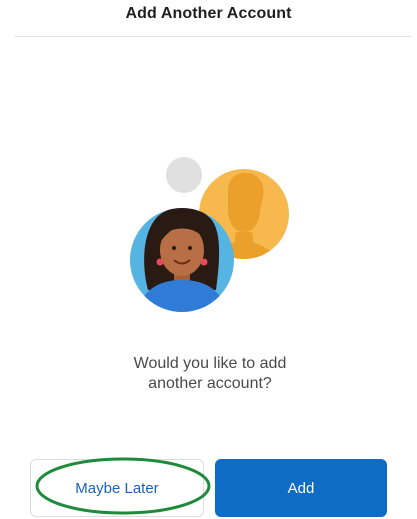  Describe the element at coordinates (209, 234) in the screenshot. I see `add-account-people-illustration` at that location.